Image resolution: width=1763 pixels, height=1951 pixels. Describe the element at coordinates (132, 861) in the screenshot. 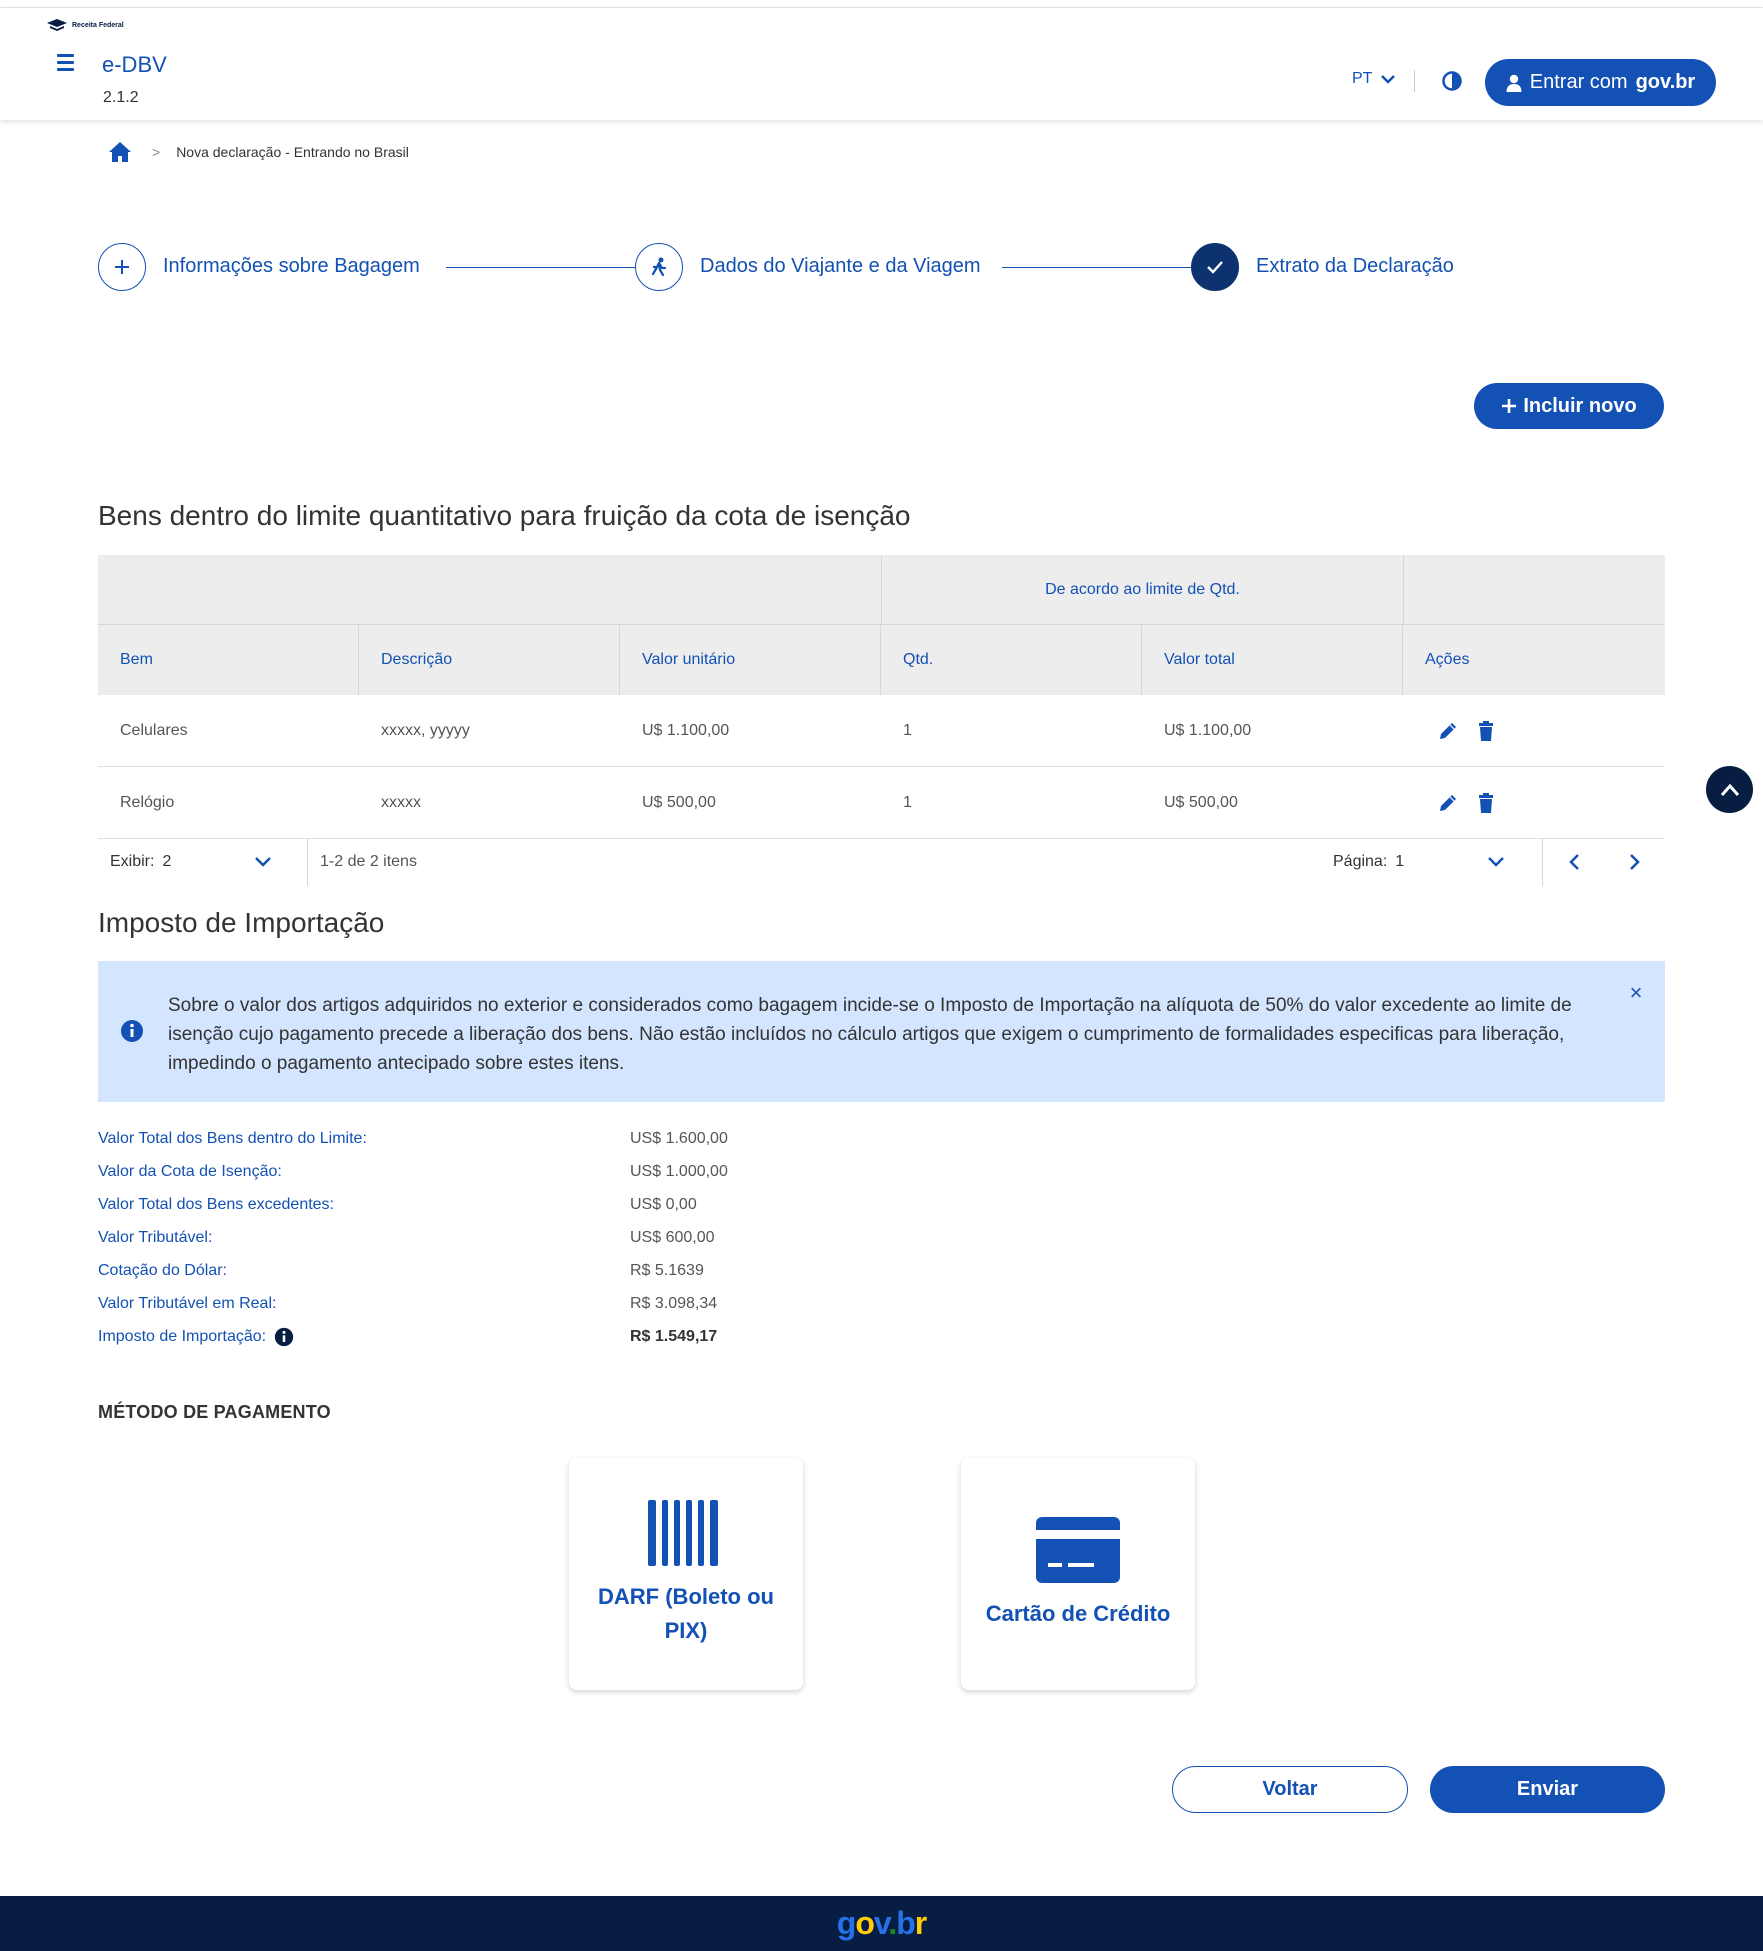

I see `show-label: Exibir:` at that location.